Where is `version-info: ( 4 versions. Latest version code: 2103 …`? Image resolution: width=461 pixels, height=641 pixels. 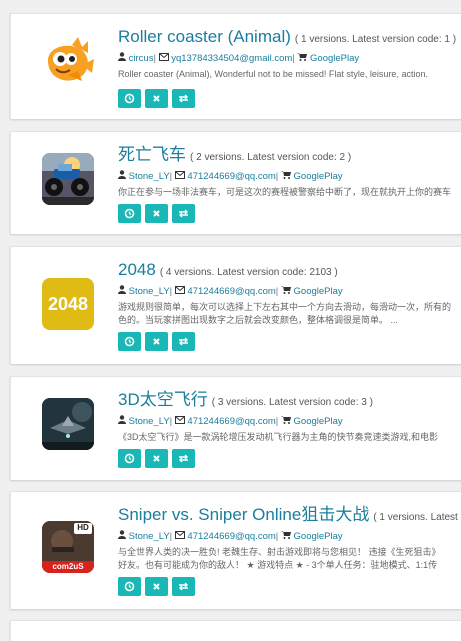 version-info: ( 4 versions. Latest version code: 2103 … is located at coordinates (248, 272).